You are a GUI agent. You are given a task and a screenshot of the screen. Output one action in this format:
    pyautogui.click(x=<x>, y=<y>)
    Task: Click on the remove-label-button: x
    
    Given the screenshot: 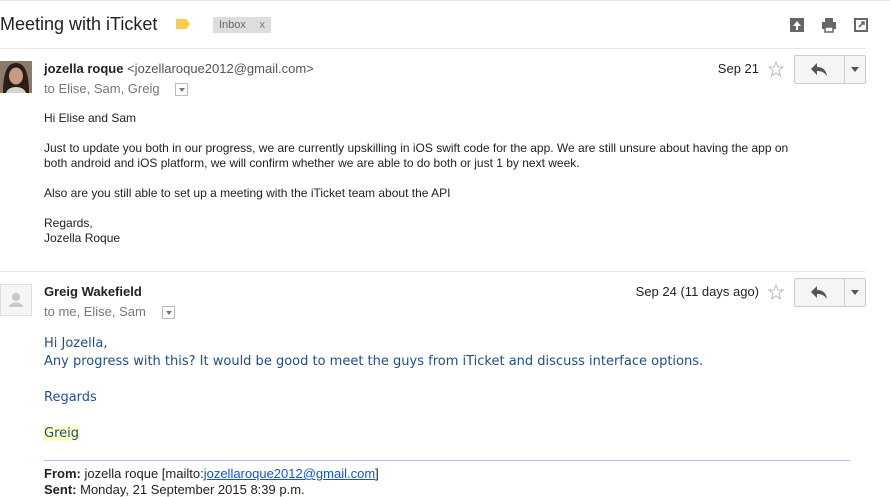 What is the action you would take?
    pyautogui.click(x=263, y=25)
    